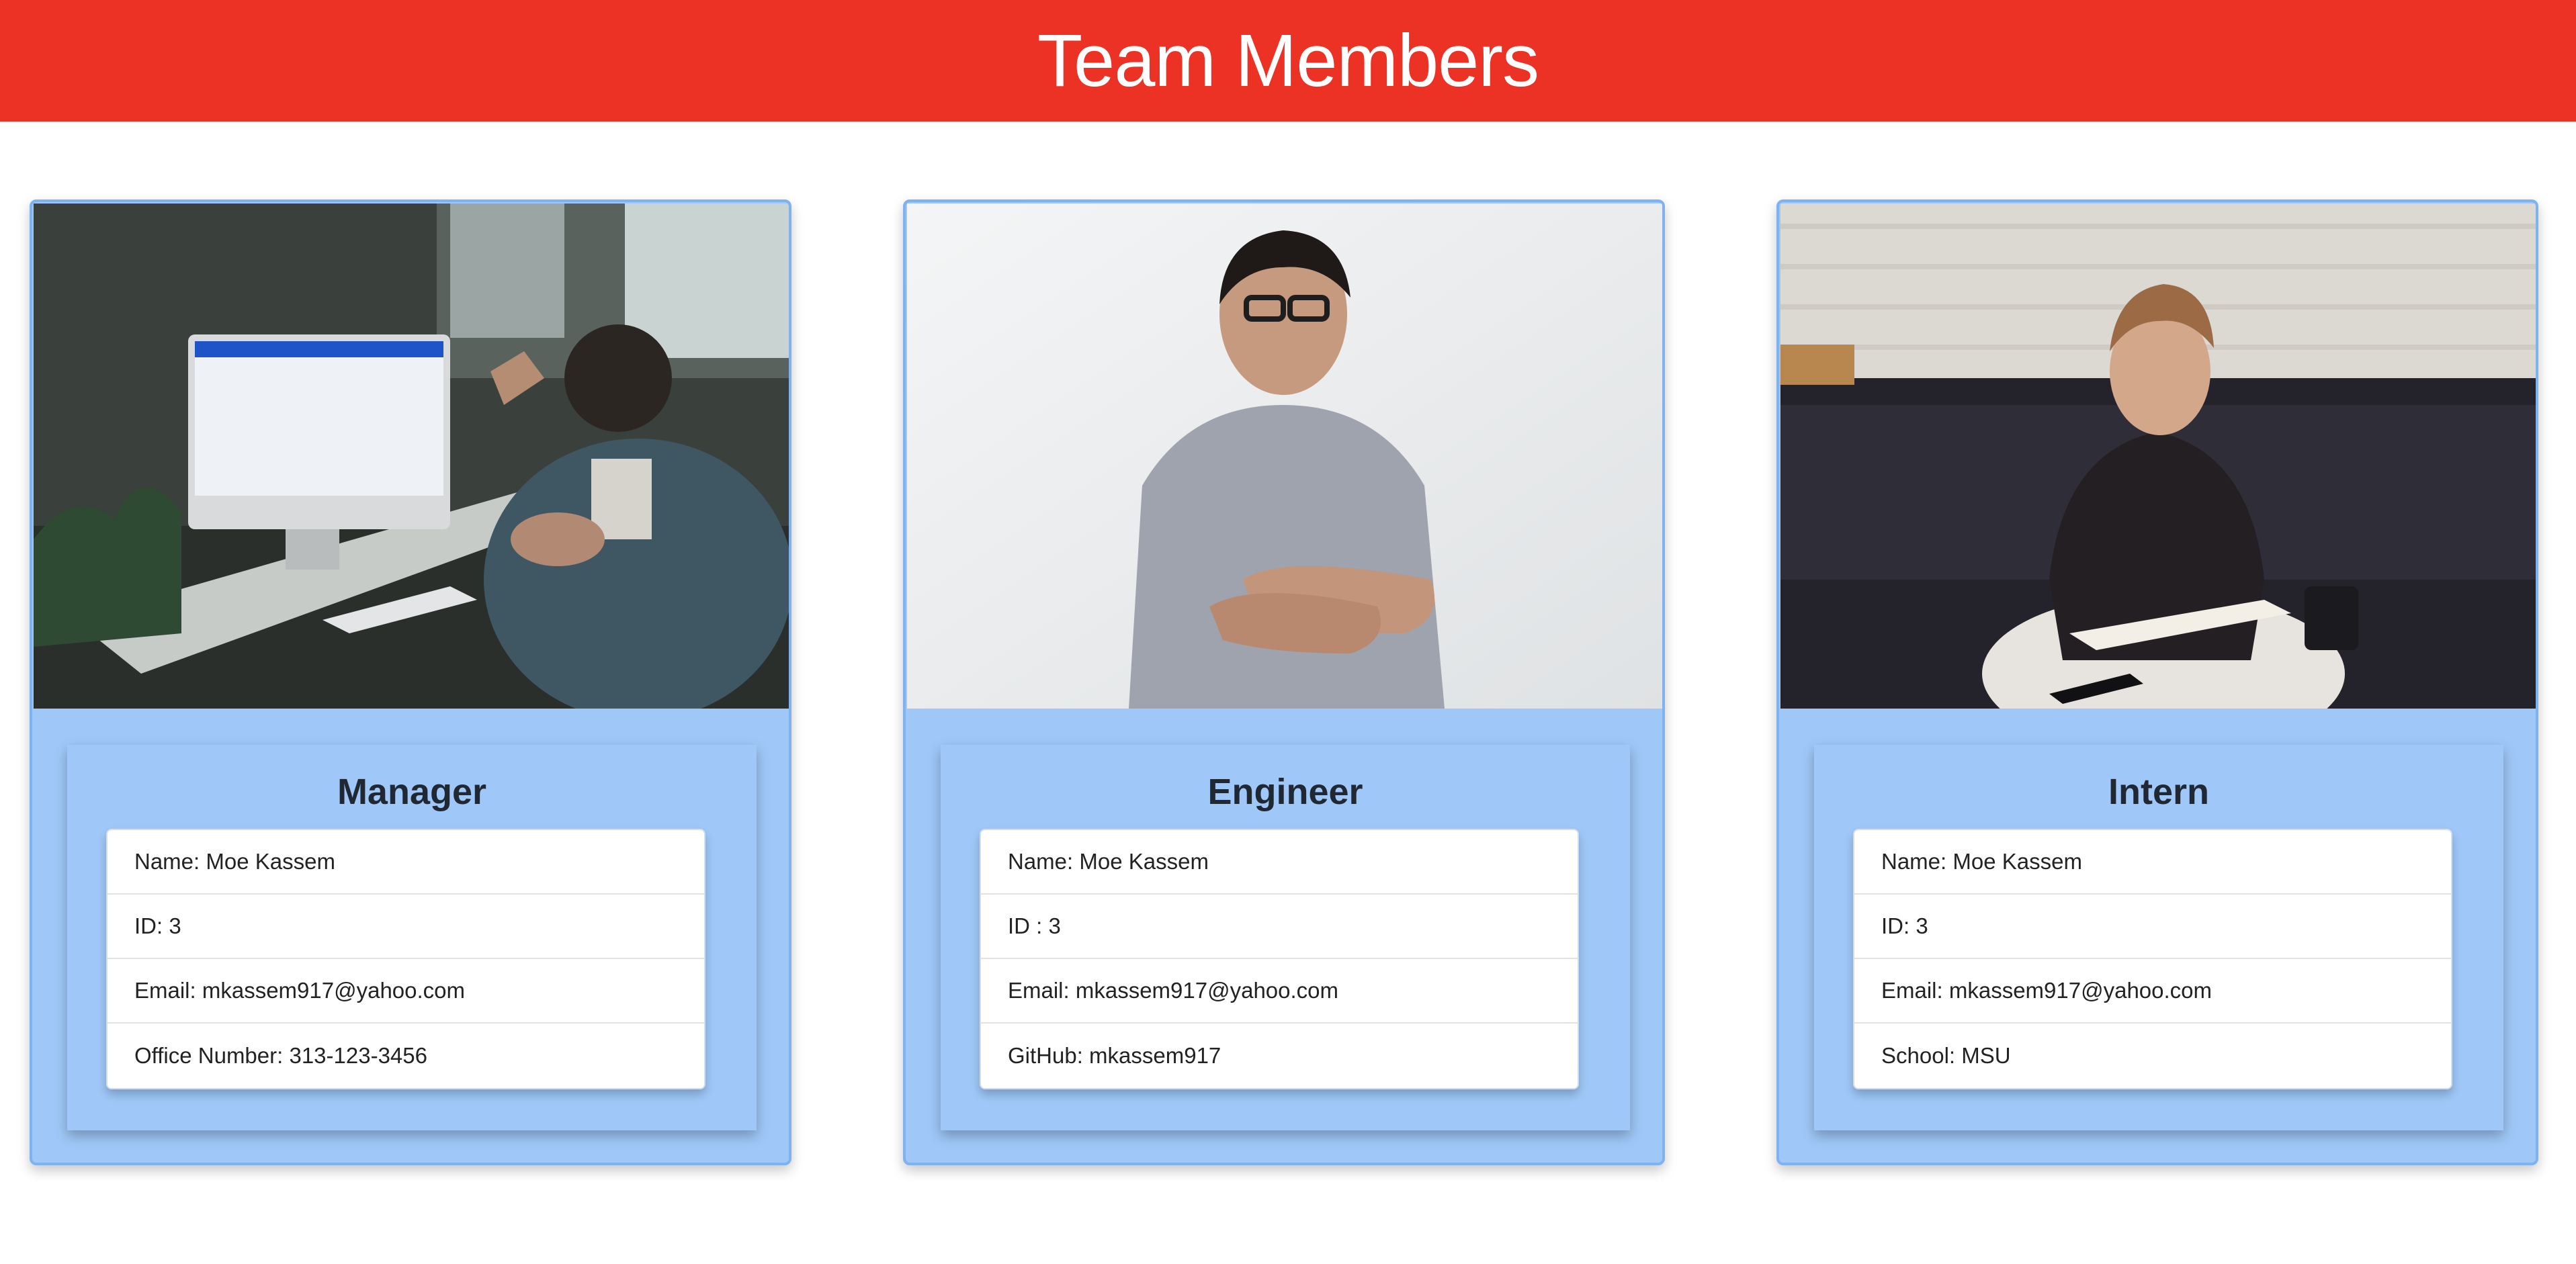  I want to click on manager-email: Email: mkassem917@yahoo.com, so click(406, 991).